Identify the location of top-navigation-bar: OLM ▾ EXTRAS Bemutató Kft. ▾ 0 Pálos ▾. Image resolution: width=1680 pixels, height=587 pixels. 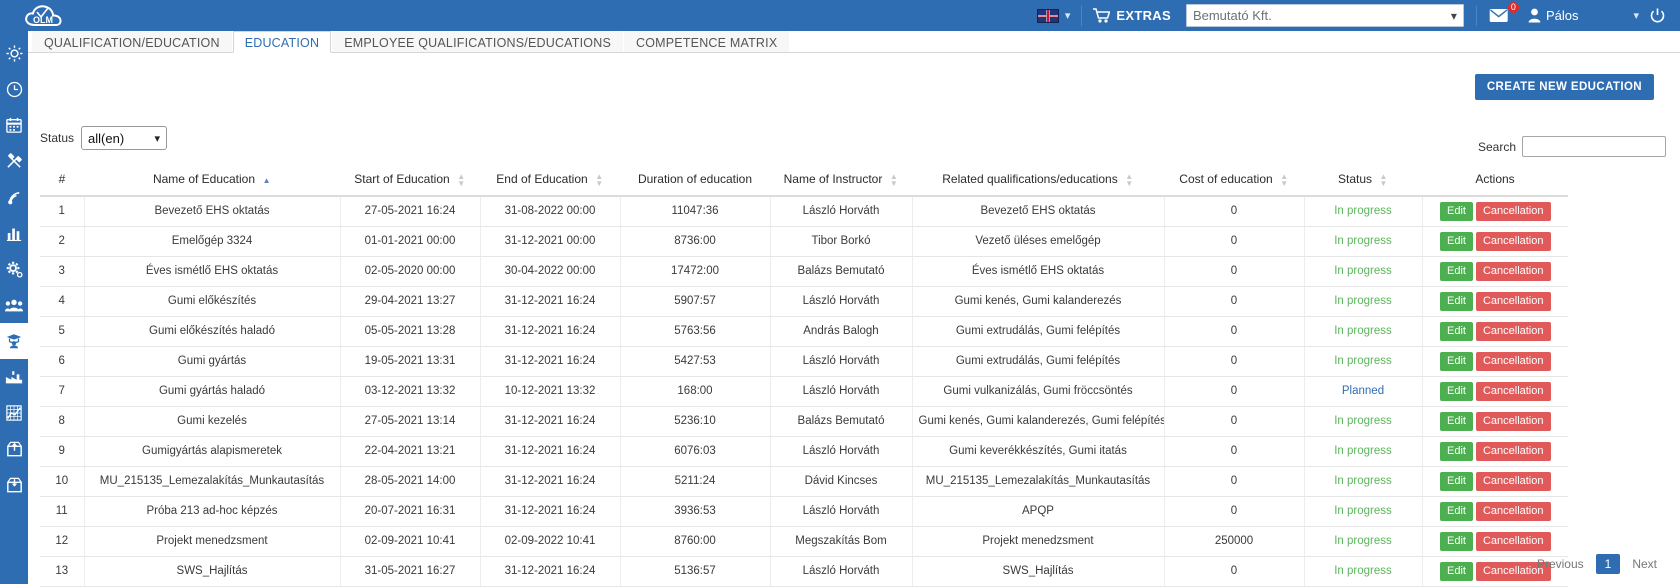
(840, 15).